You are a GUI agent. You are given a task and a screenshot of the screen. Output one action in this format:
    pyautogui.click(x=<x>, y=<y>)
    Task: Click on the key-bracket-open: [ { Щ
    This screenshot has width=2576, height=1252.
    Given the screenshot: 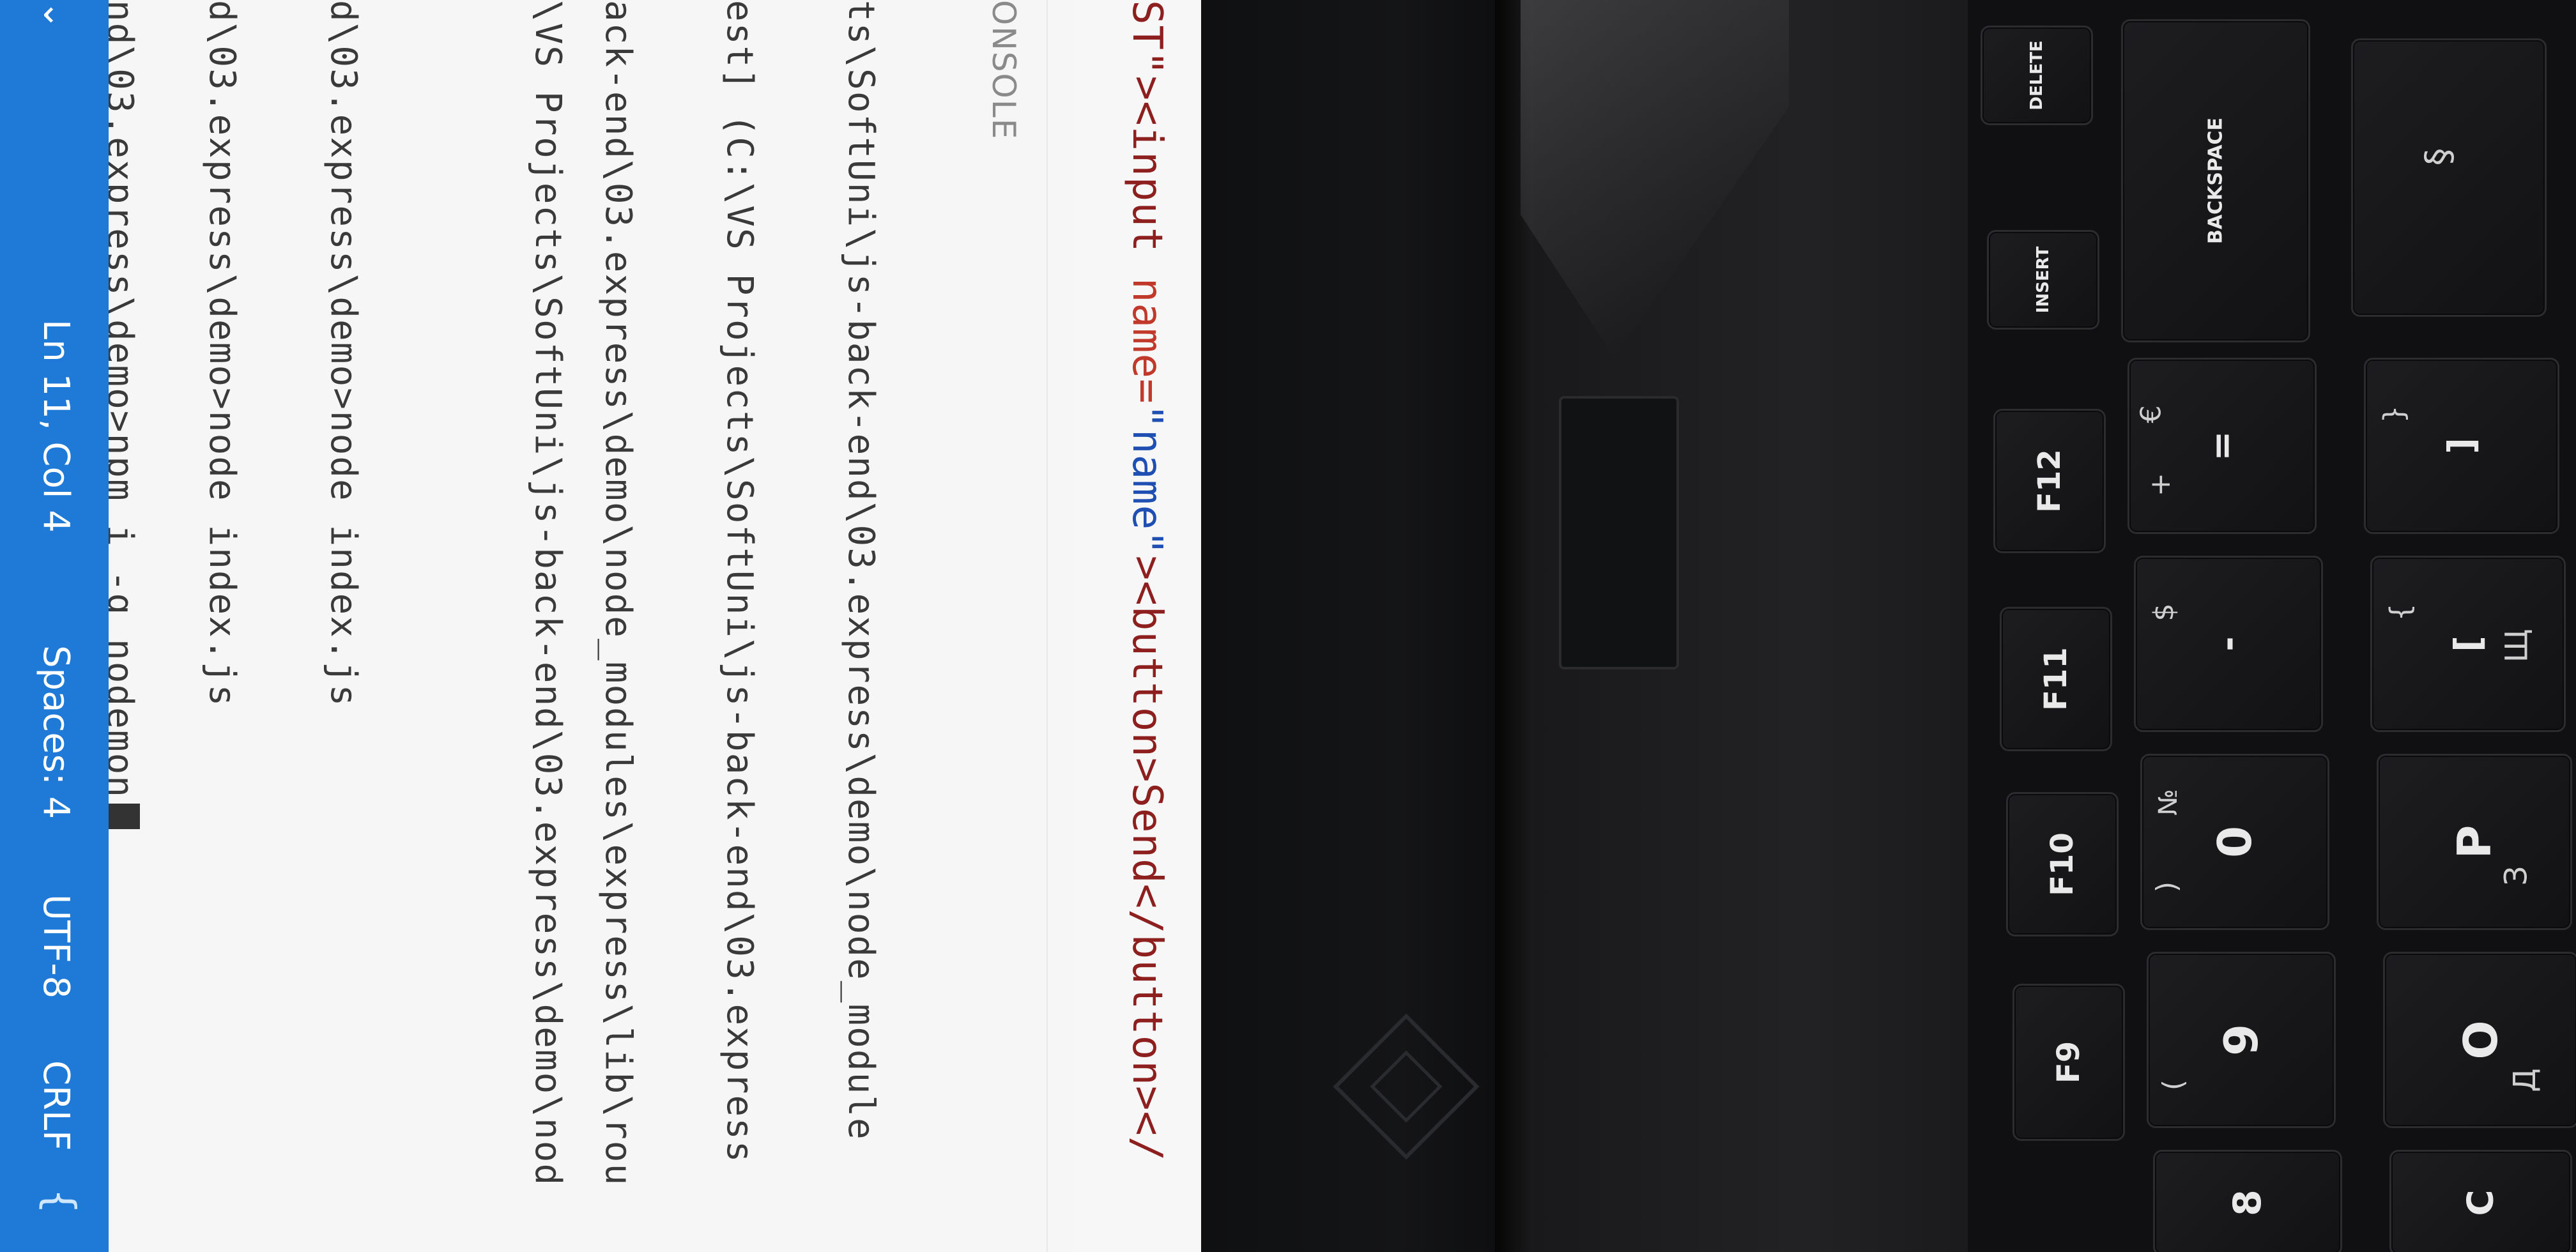 What is the action you would take?
    pyautogui.click(x=2468, y=644)
    